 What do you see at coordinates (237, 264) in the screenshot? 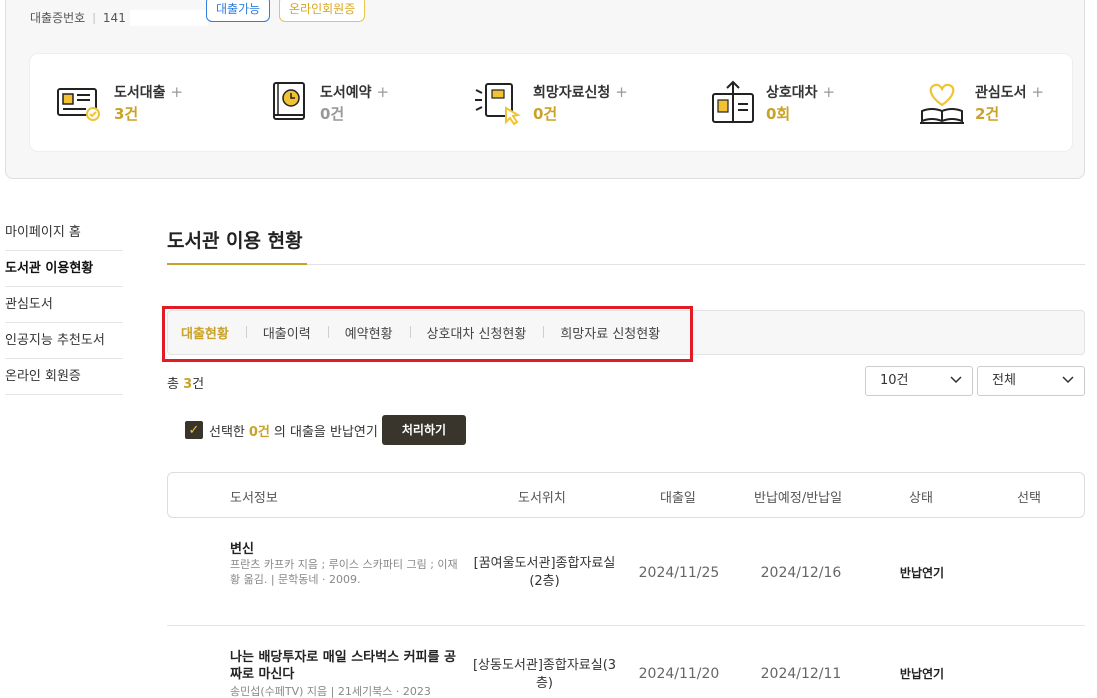
I see `title-underline` at bounding box center [237, 264].